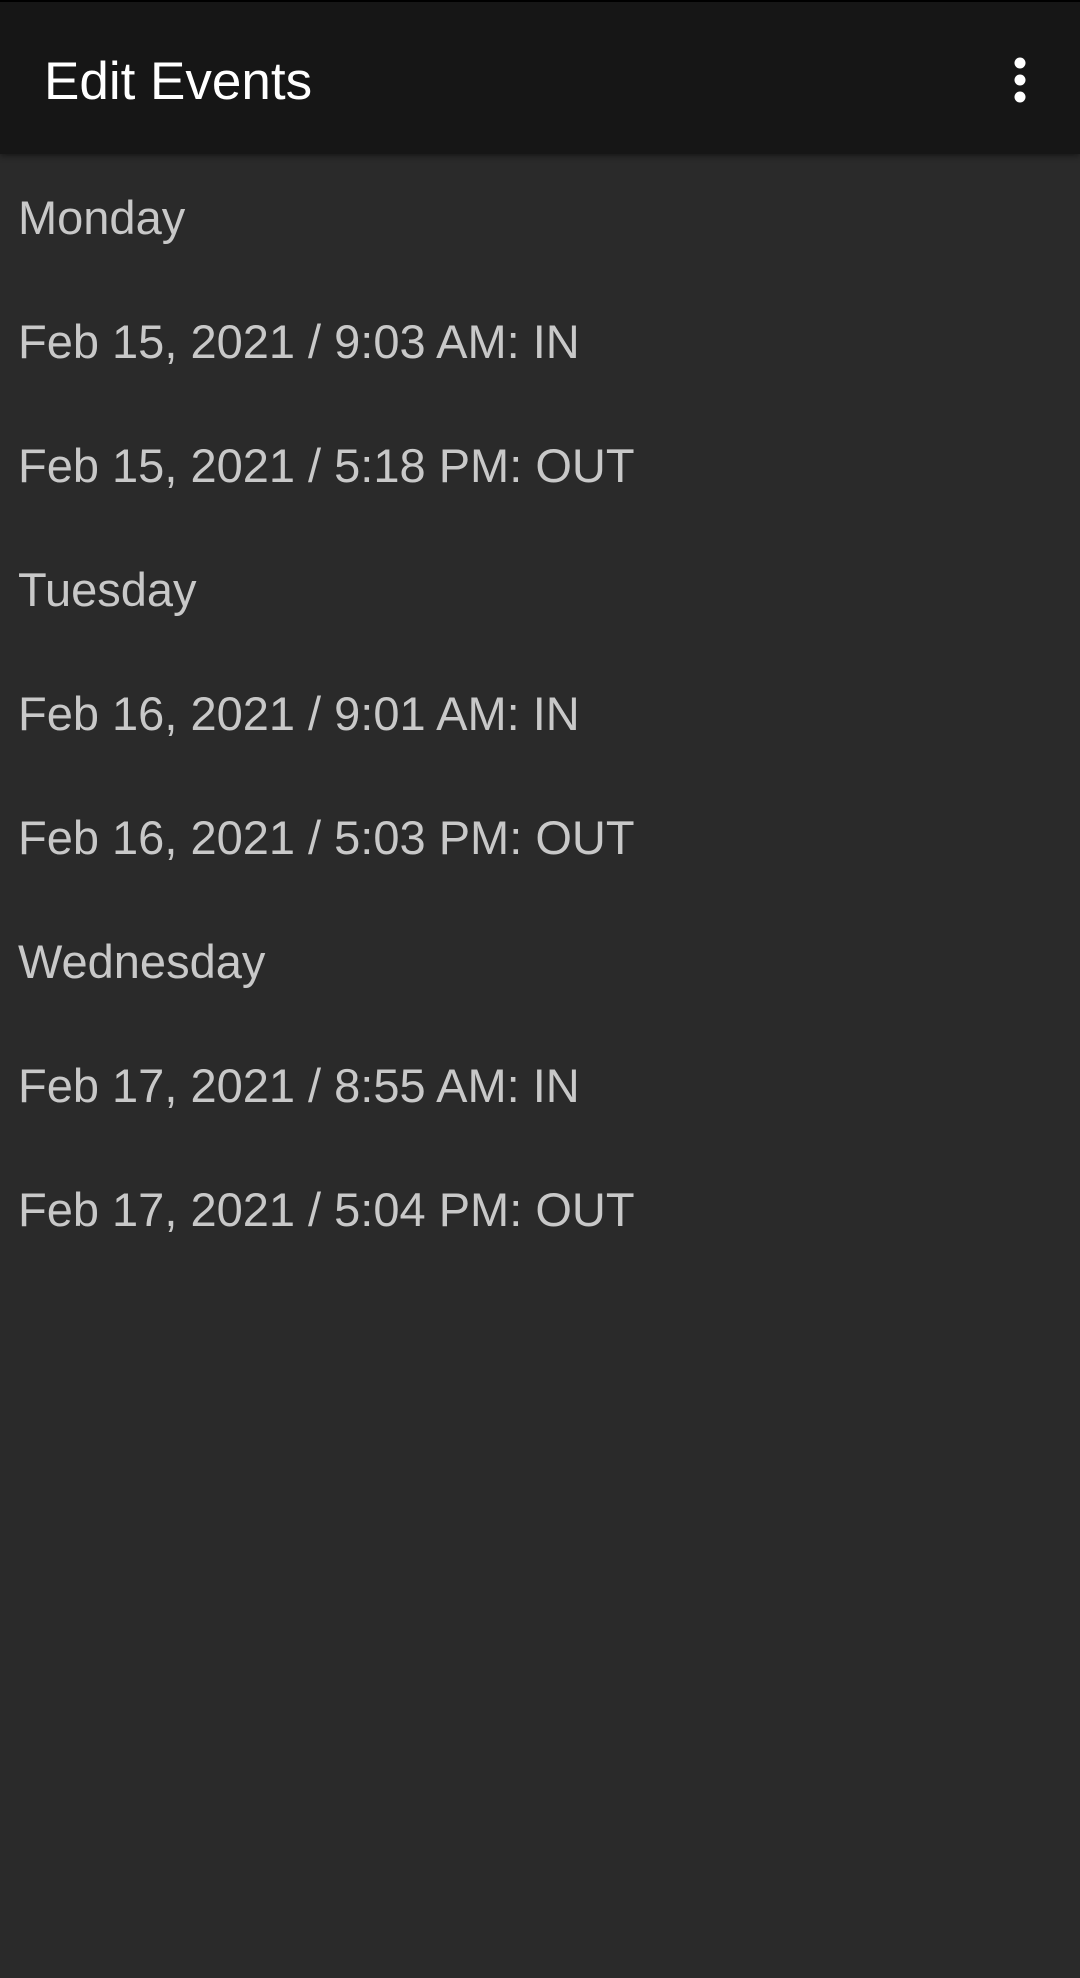 The width and height of the screenshot is (1080, 1978). What do you see at coordinates (540, 1209) in the screenshot?
I see `event-item: Feb 17, 2021 / 5:04 PM: OUT` at bounding box center [540, 1209].